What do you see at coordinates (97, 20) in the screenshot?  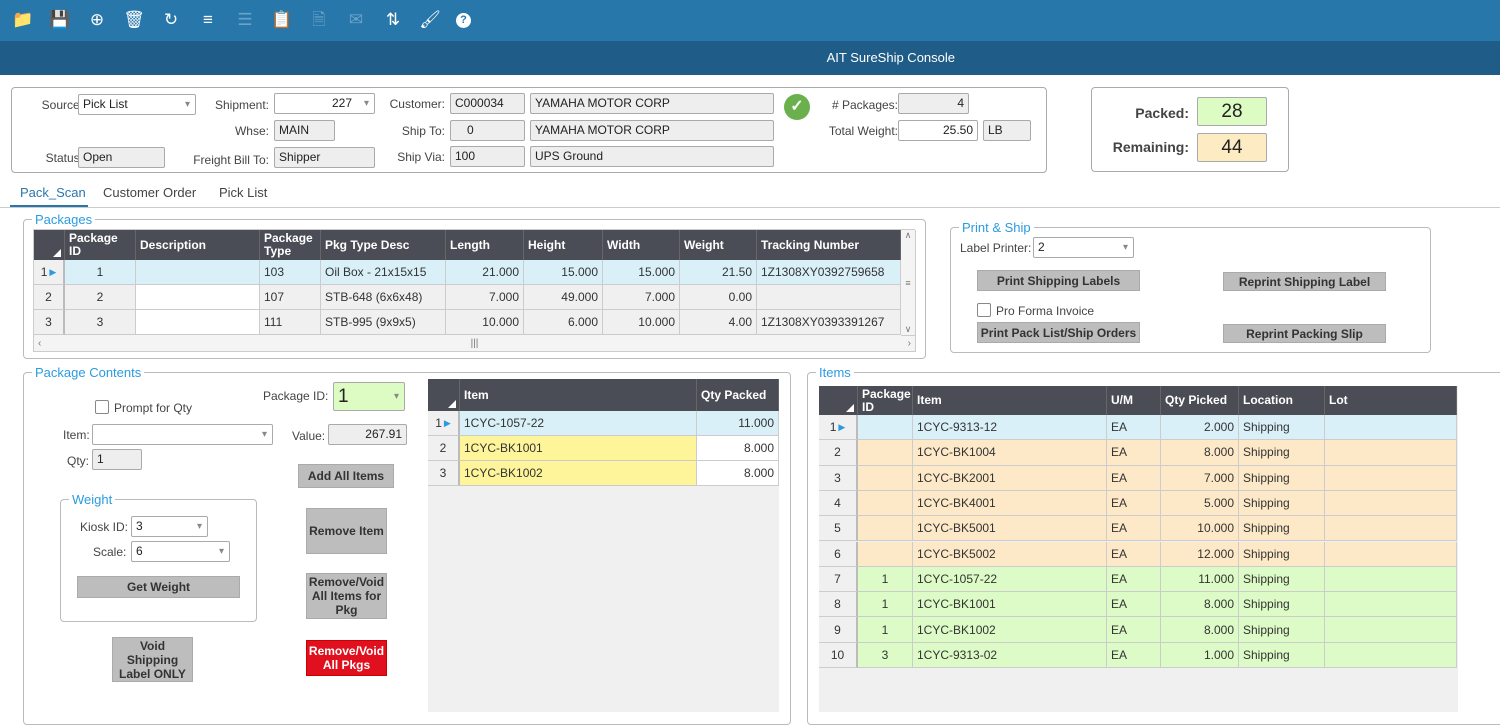 I see `crosshair-icon: ⊕` at bounding box center [97, 20].